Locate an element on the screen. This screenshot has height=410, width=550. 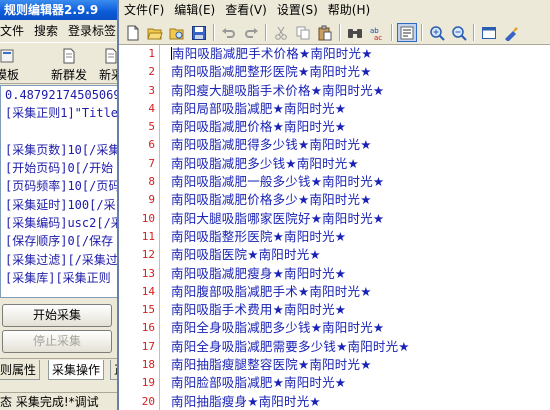
rule-line: 0.48792174505069 is located at coordinates (63, 95).